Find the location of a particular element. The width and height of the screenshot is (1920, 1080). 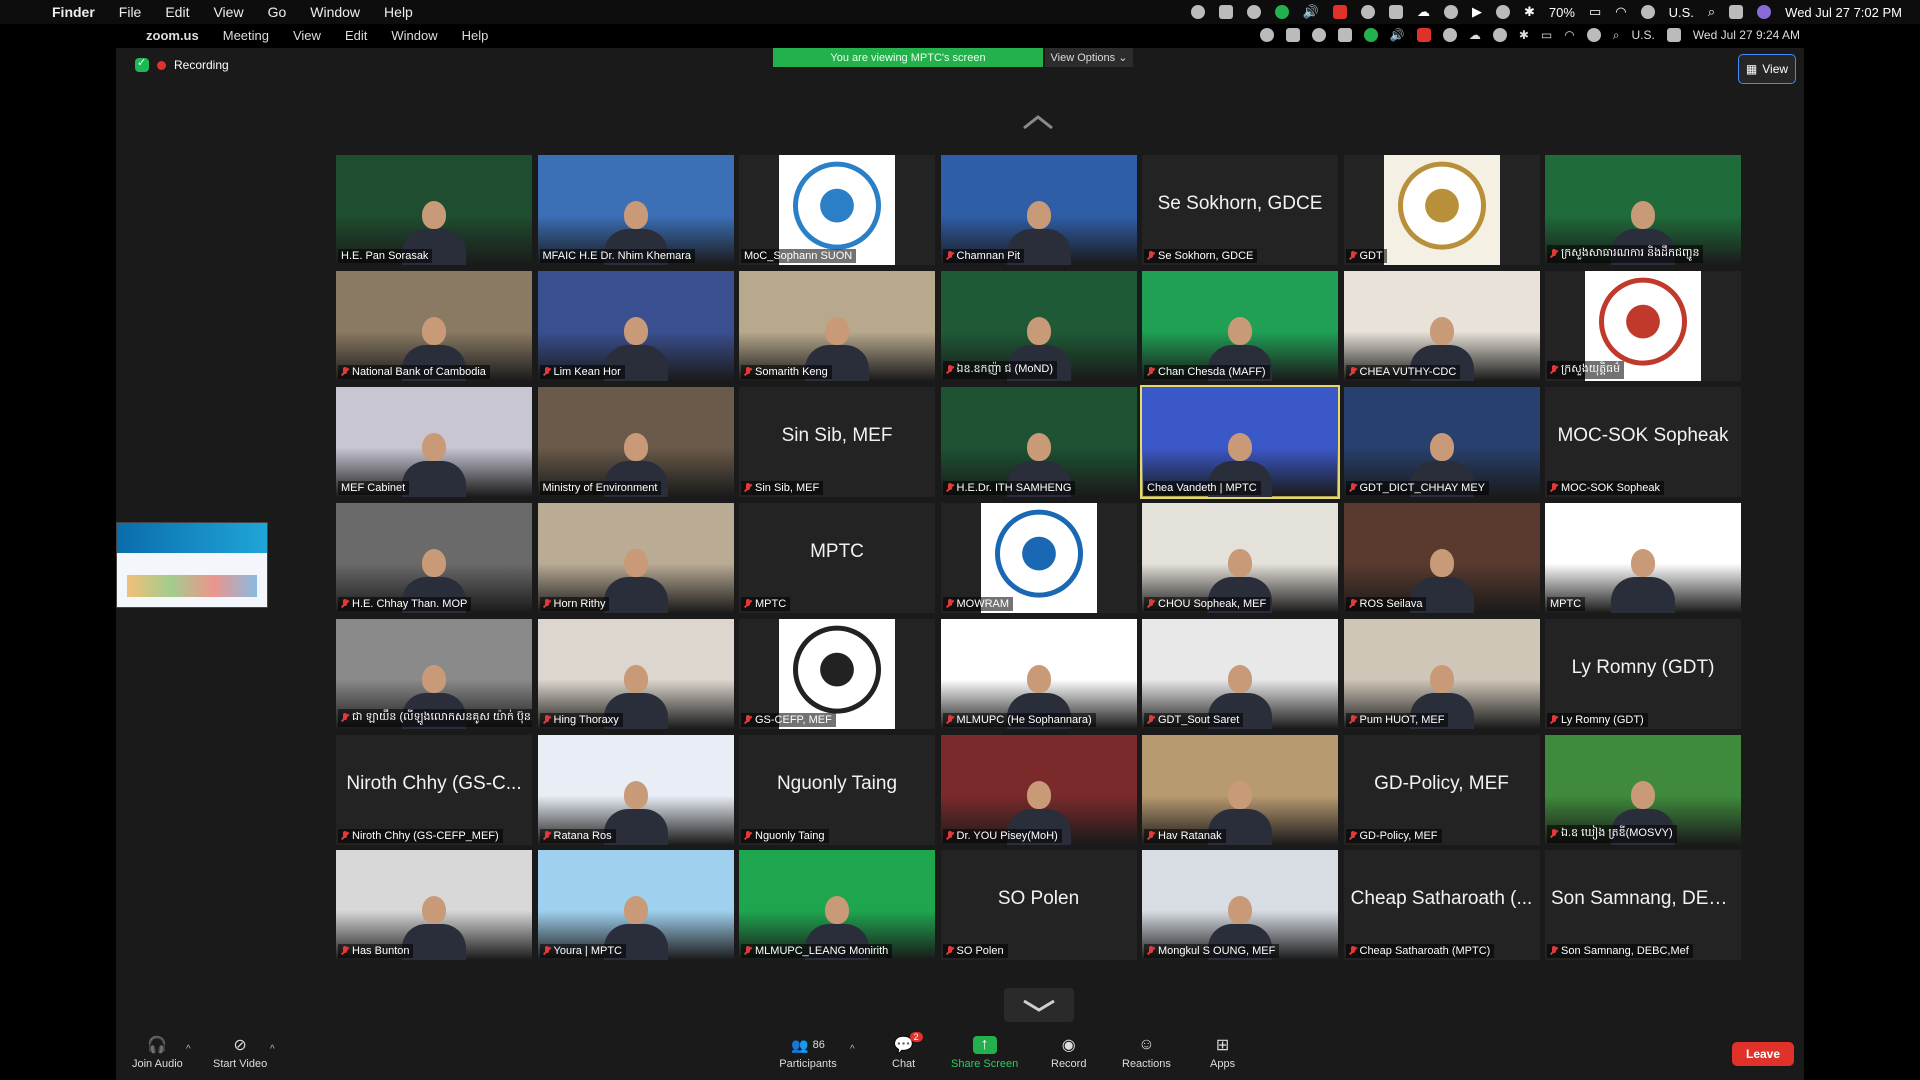

participant-person is located at coordinates (434, 462).